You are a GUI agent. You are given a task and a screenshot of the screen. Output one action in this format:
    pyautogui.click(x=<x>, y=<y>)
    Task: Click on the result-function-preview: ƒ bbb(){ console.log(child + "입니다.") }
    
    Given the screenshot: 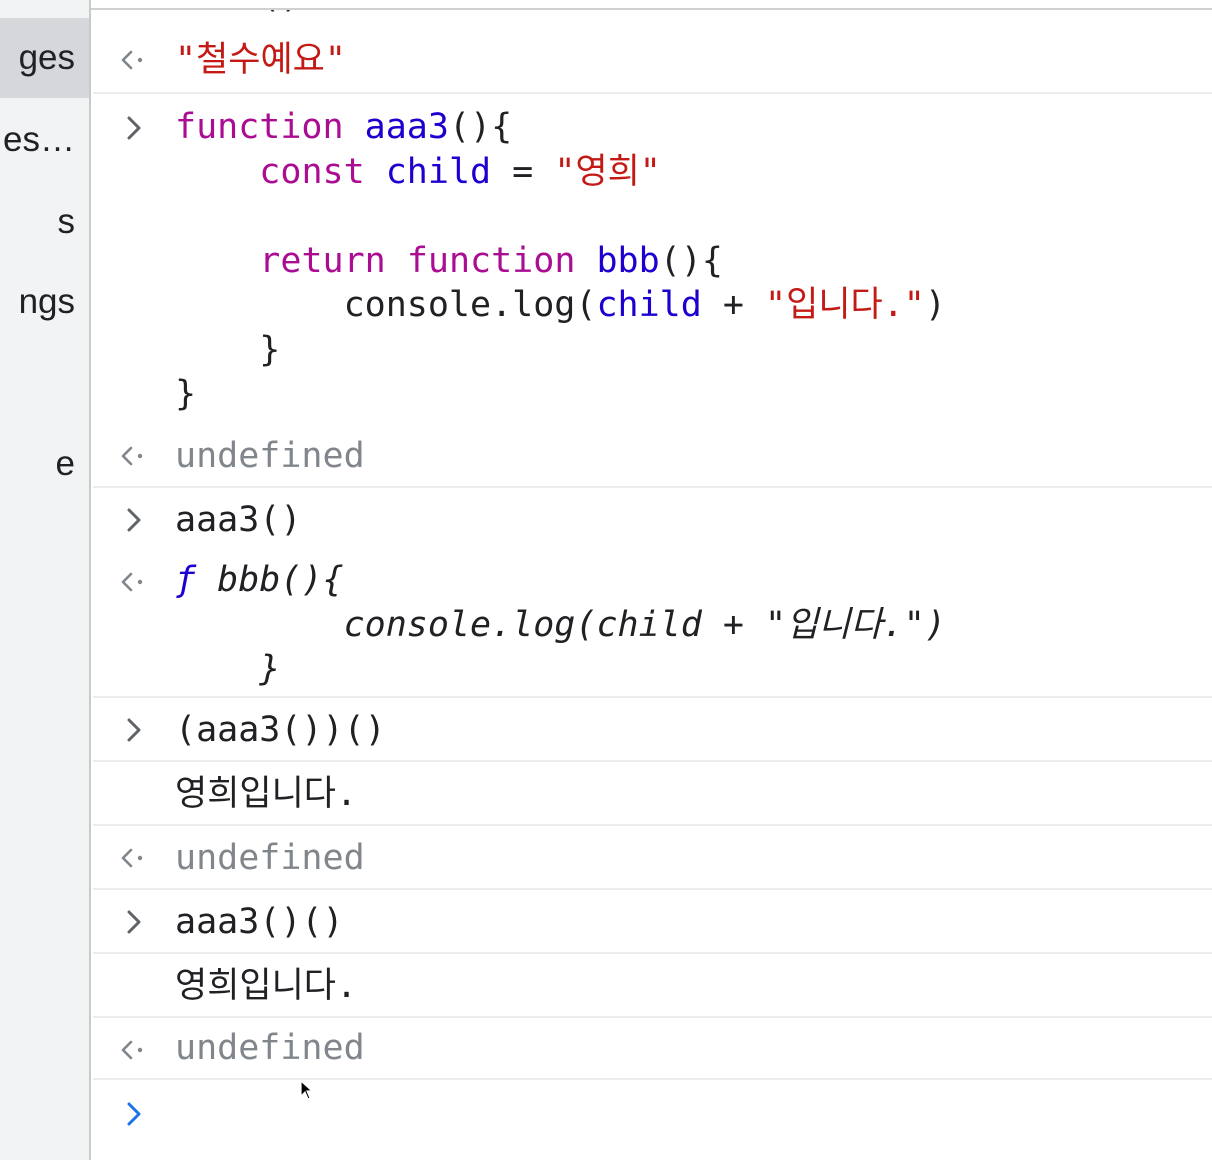 What is the action you would take?
    pyautogui.click(x=560, y=625)
    